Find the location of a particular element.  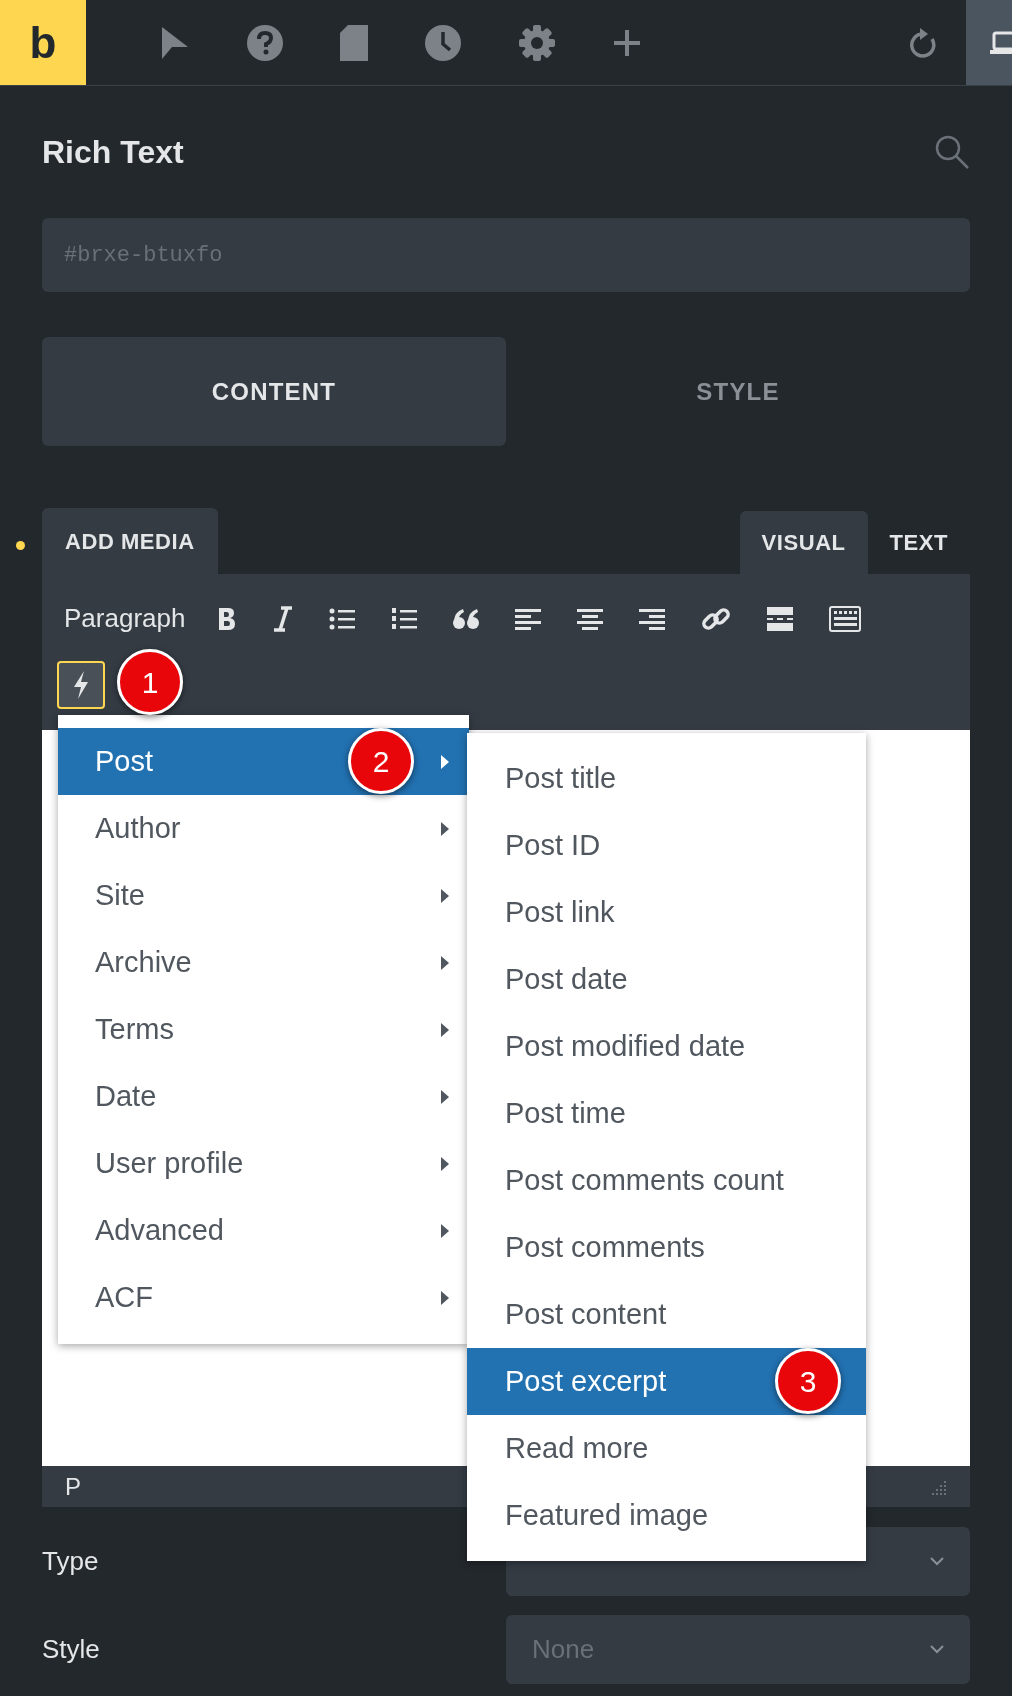

submenu-item: Post comments count is located at coordinates (666, 1180).